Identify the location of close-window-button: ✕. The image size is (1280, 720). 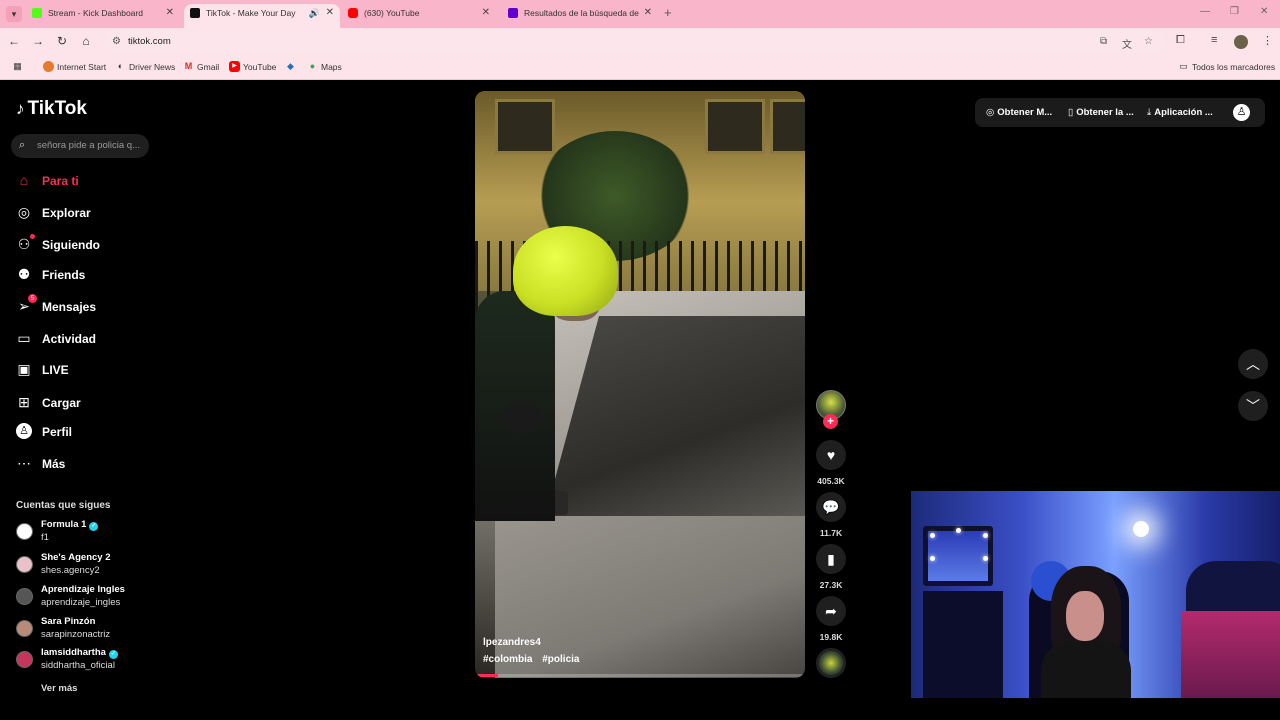
(1264, 11).